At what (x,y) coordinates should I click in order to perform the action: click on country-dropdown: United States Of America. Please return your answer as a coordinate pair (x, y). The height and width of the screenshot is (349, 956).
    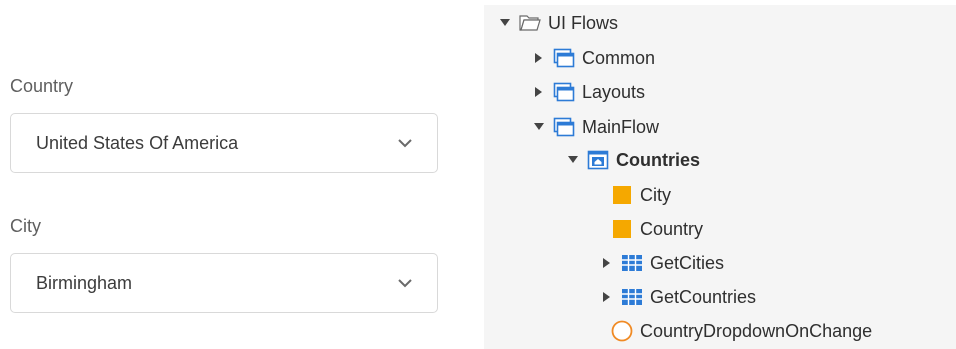
    Looking at the image, I should click on (224, 143).